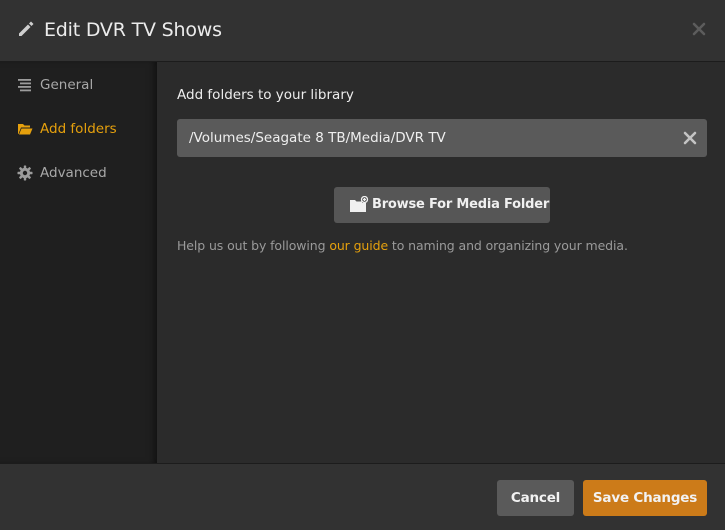  I want to click on help-text-suffix: to naming and organizing your media., so click(508, 245).